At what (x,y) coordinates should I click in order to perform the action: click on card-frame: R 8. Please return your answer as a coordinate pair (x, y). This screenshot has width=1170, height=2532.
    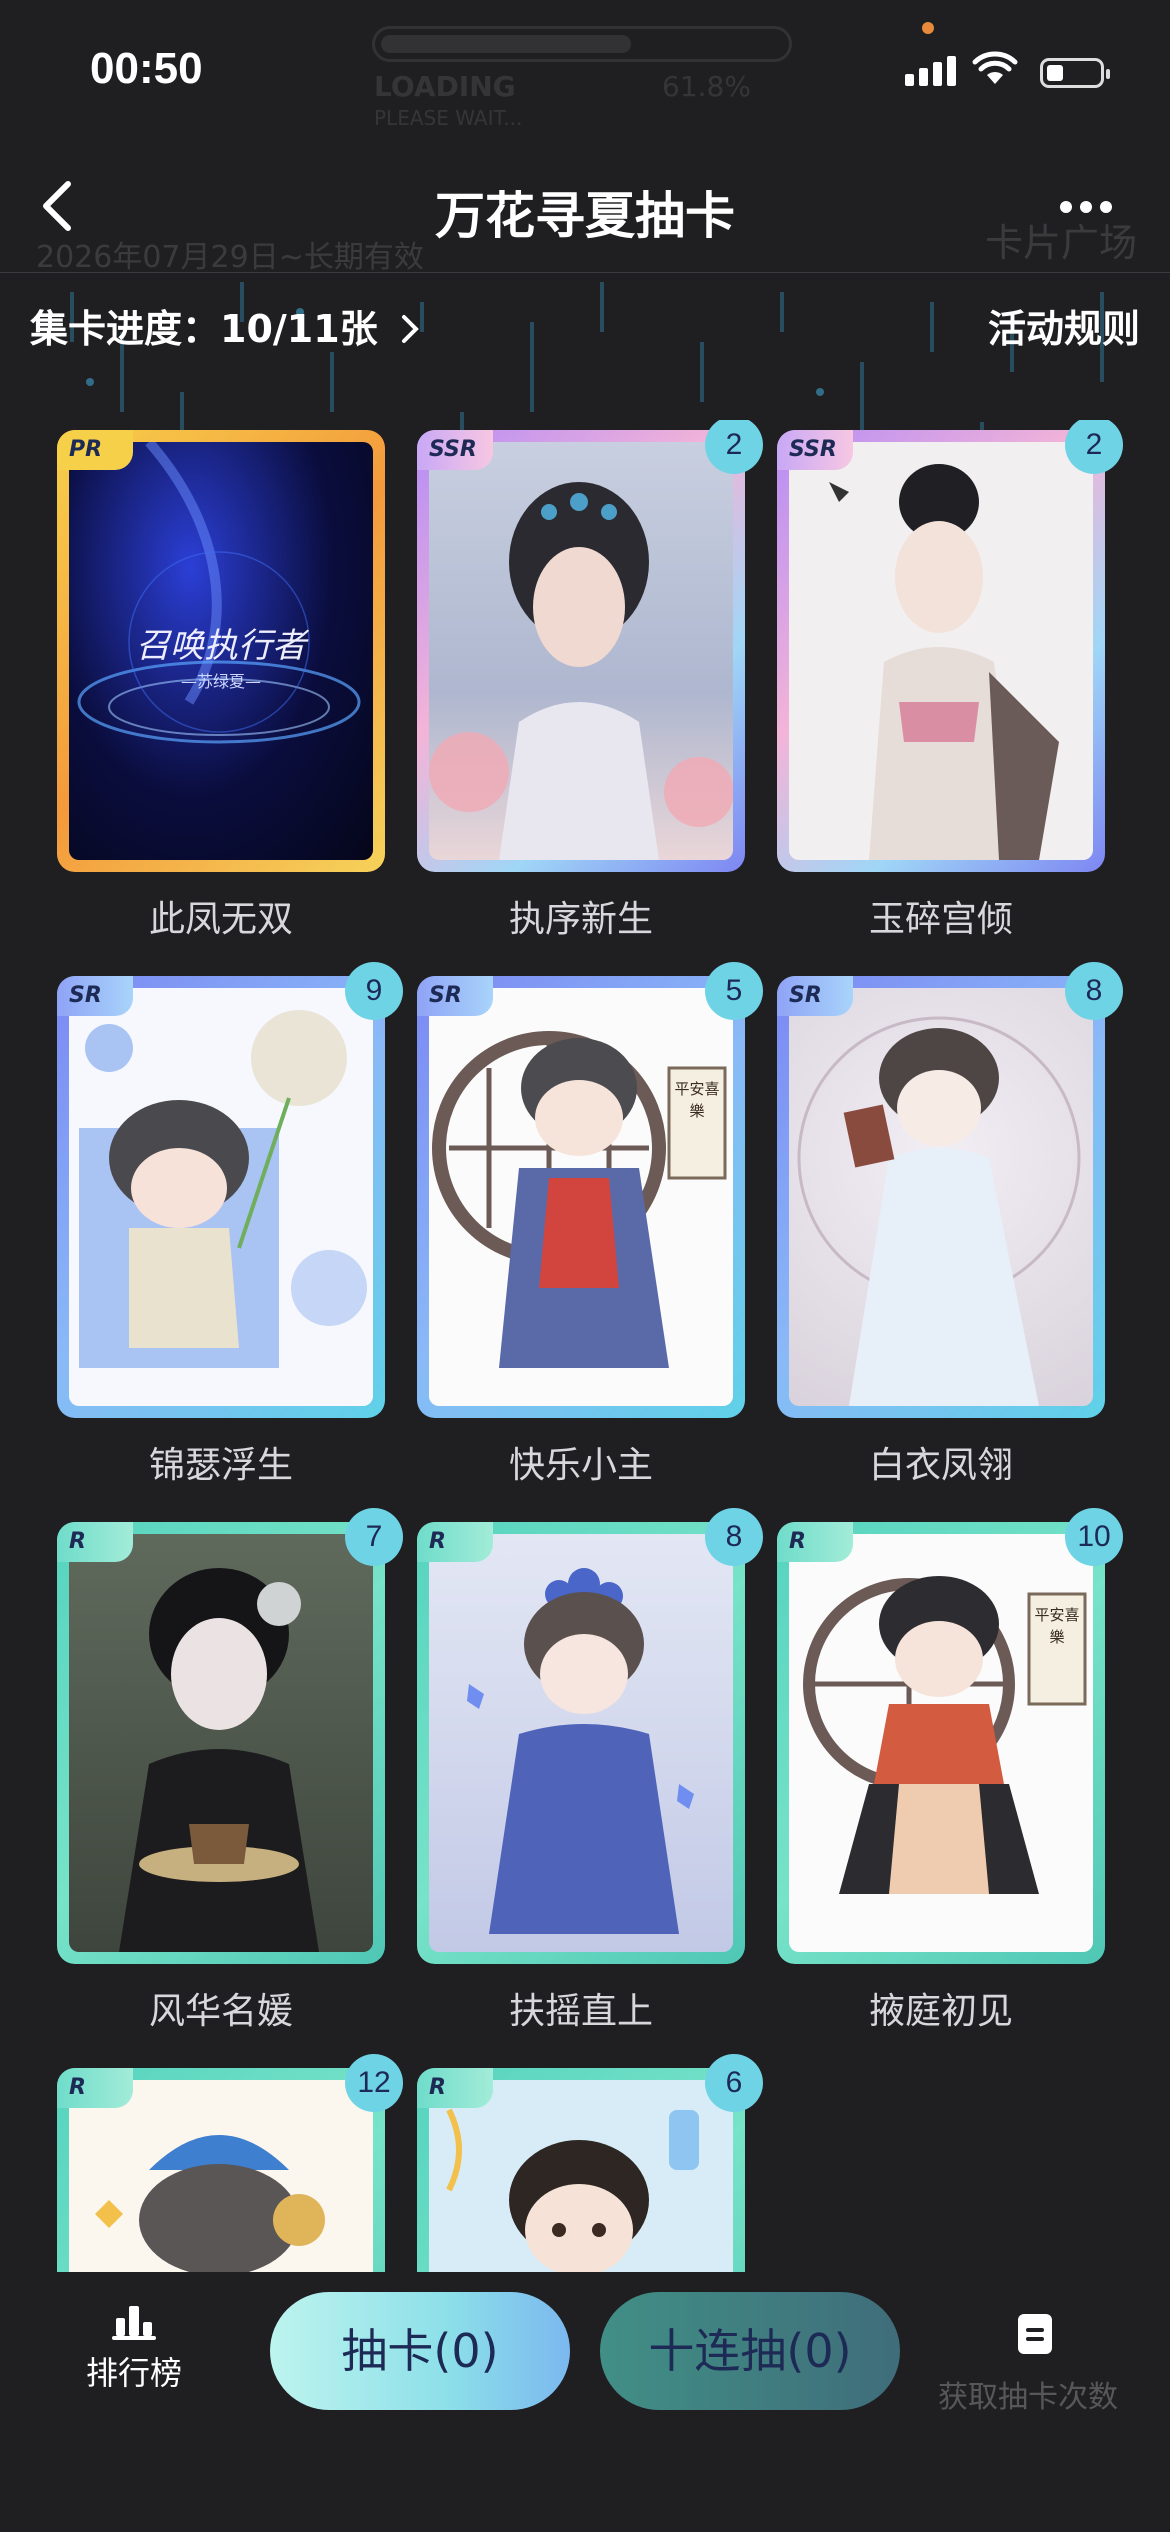
    Looking at the image, I should click on (590, 1736).